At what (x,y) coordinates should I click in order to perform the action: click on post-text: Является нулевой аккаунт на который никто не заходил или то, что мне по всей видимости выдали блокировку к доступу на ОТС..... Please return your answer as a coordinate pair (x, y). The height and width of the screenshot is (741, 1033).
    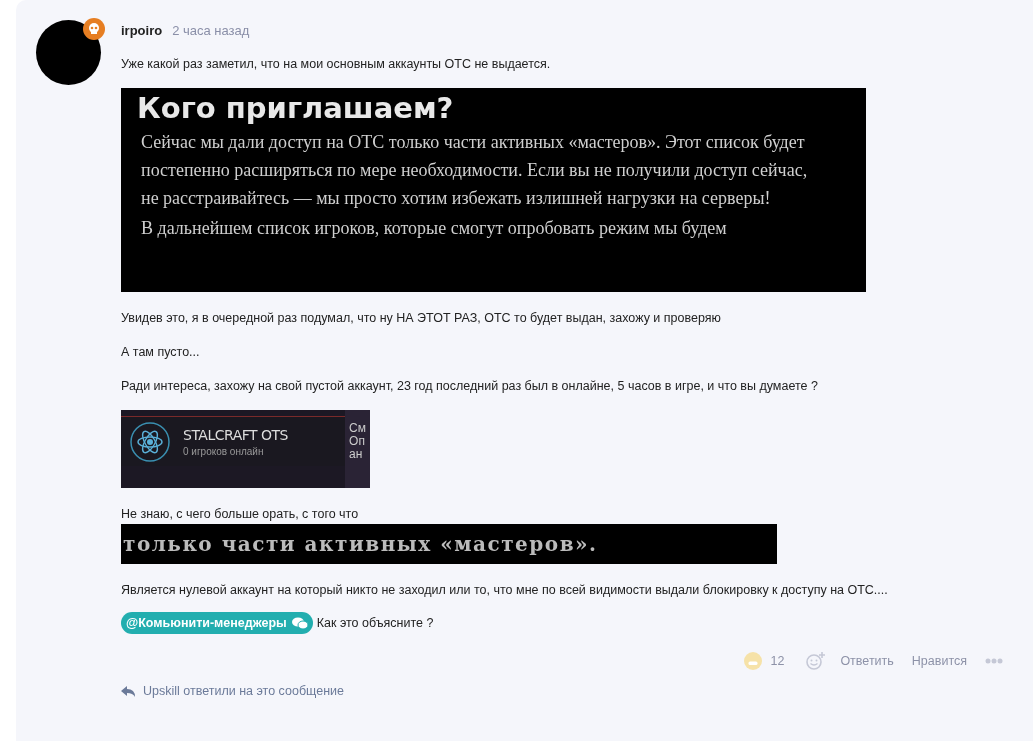
    Looking at the image, I should click on (505, 590).